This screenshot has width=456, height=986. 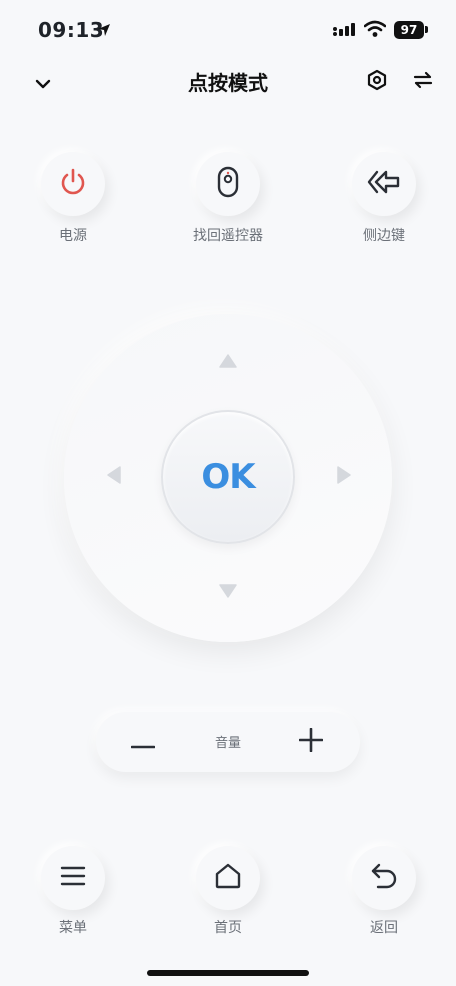 What do you see at coordinates (228, 82) in the screenshot?
I see `header: 点按模式` at bounding box center [228, 82].